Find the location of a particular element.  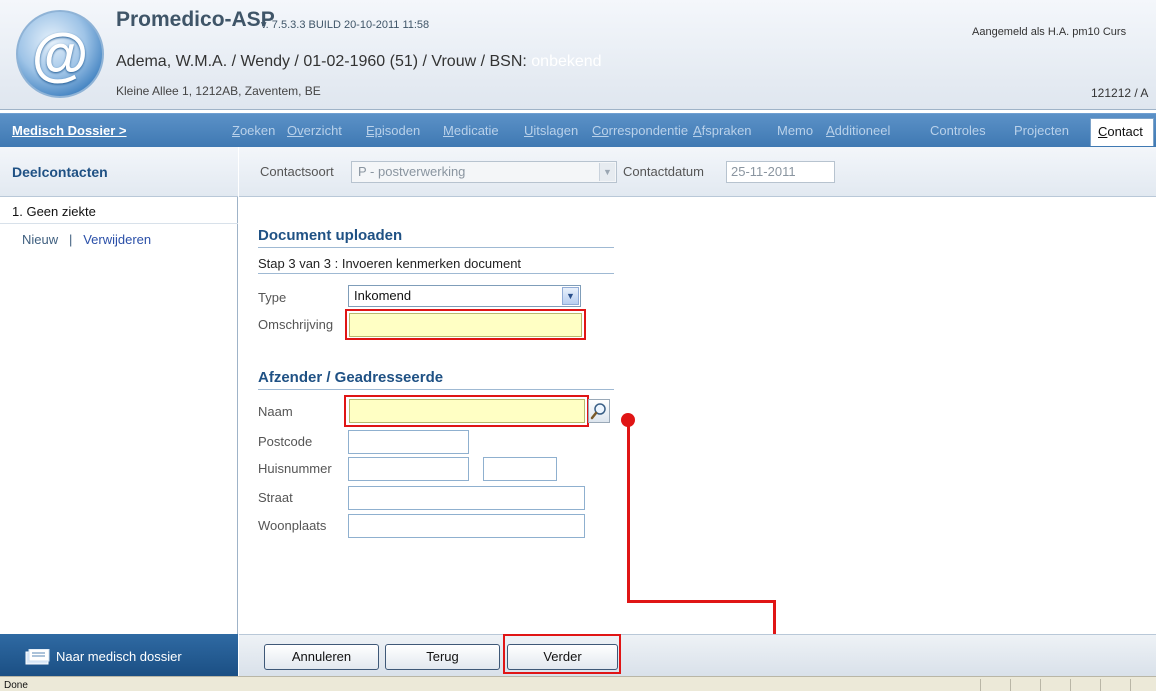

tab-contact: Contact is located at coordinates (1122, 132).